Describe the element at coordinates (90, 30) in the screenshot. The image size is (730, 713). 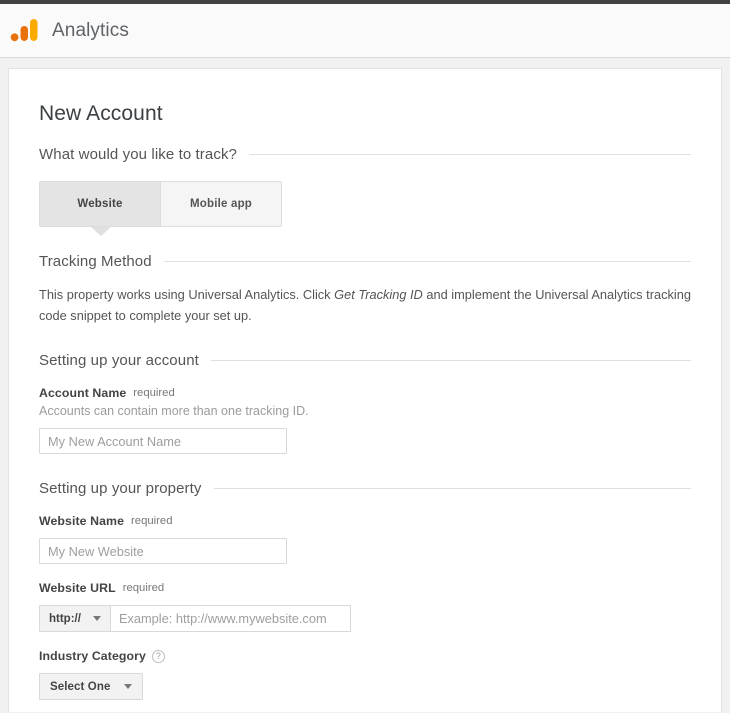
I see `app-title: Analytics` at that location.